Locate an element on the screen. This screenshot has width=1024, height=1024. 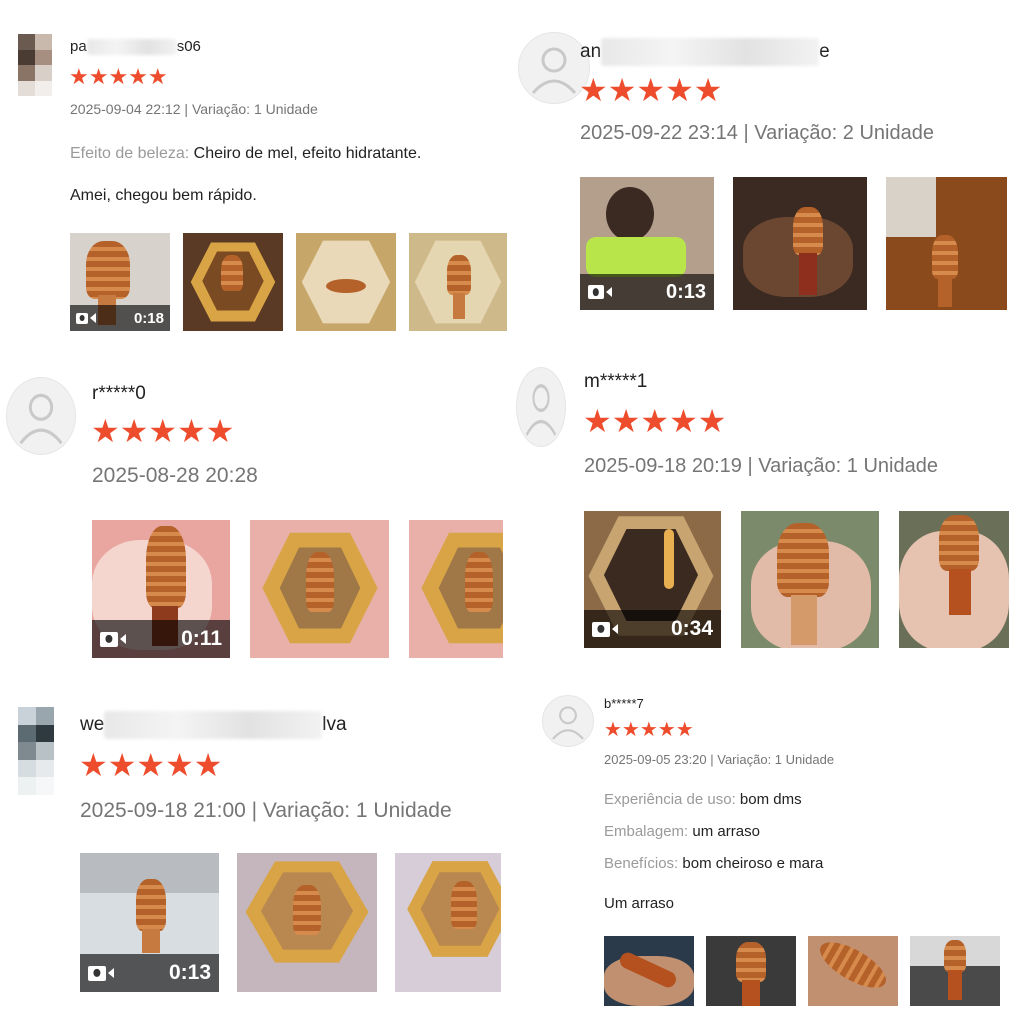
video-thumbnail: 0:11 is located at coordinates (161, 589).